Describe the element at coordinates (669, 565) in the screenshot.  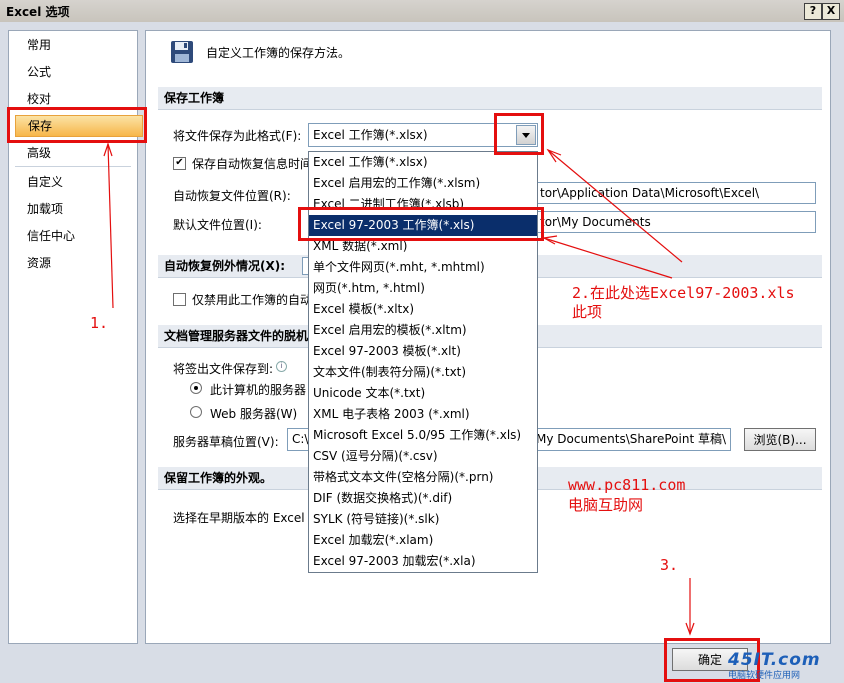
I see `annotation-step3: 3.` at that location.